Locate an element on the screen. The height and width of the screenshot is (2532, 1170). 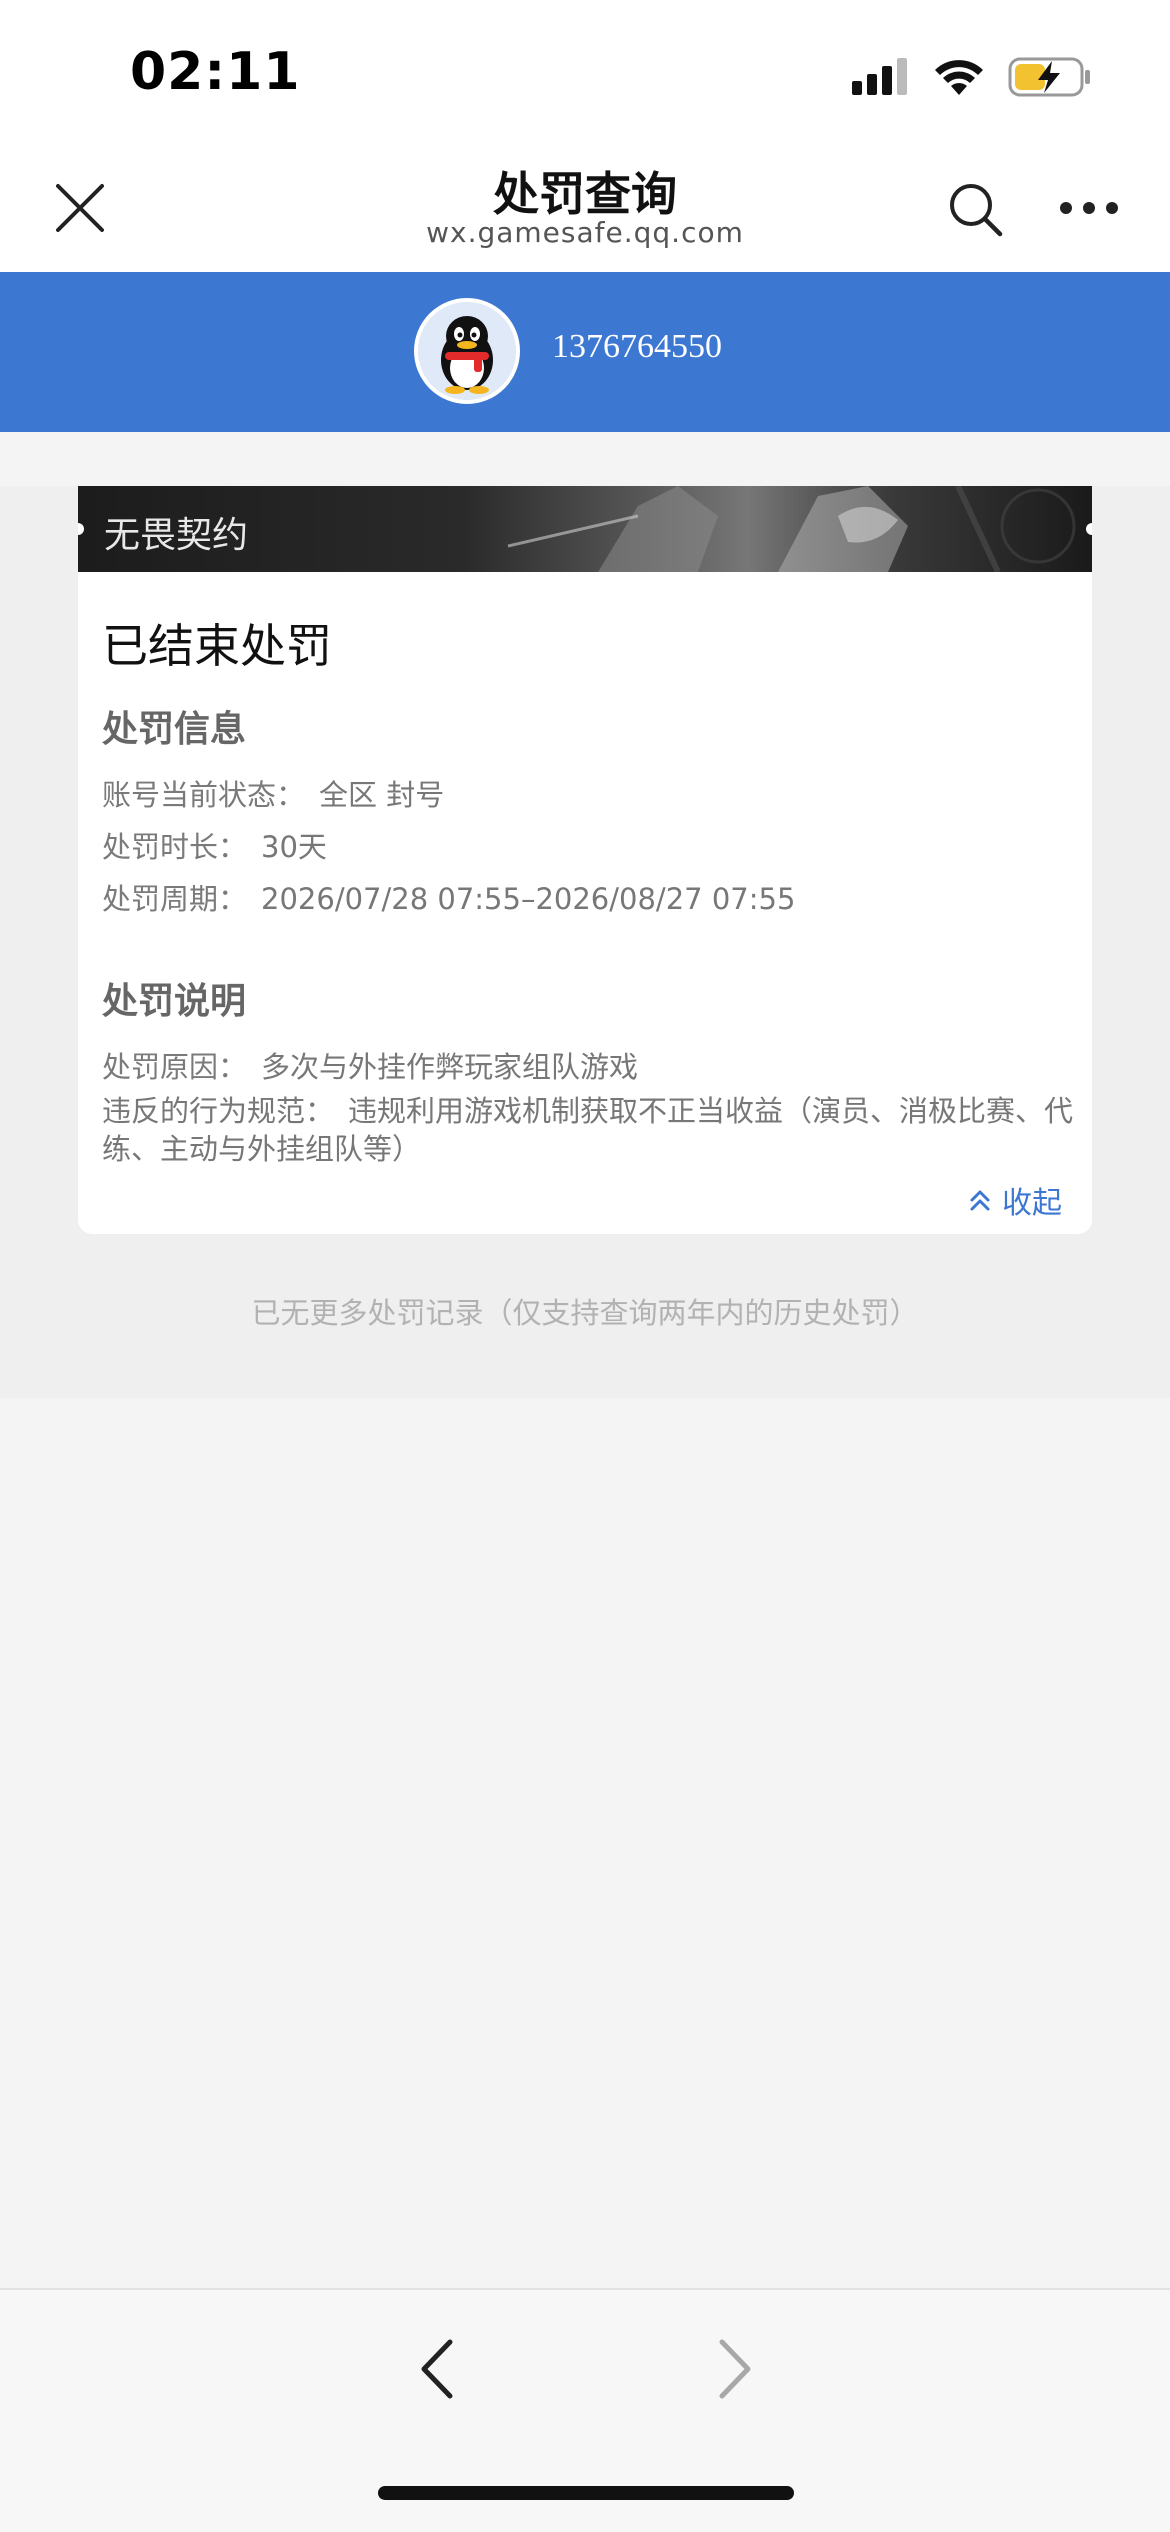
reason-value: 多次与外挂作弊玩家组队游戏 is located at coordinates (450, 1067).